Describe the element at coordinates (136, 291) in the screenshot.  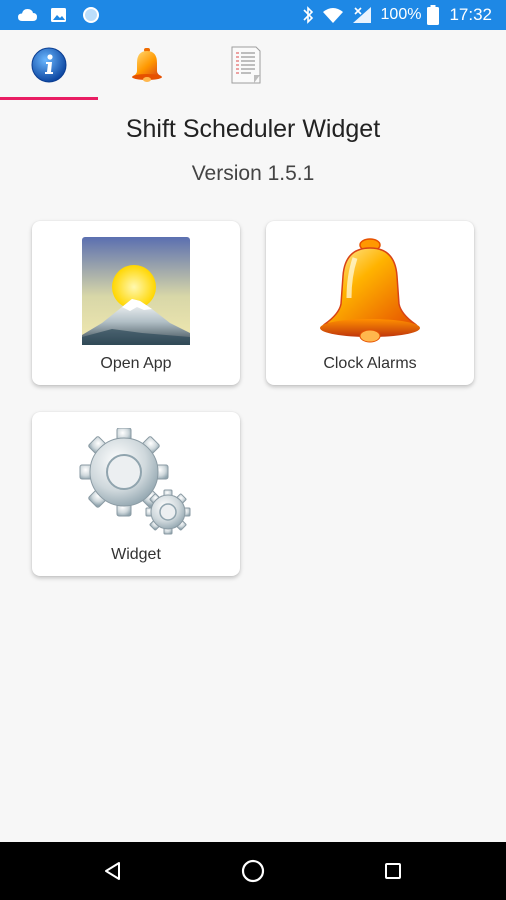
I see `mountain-icon` at that location.